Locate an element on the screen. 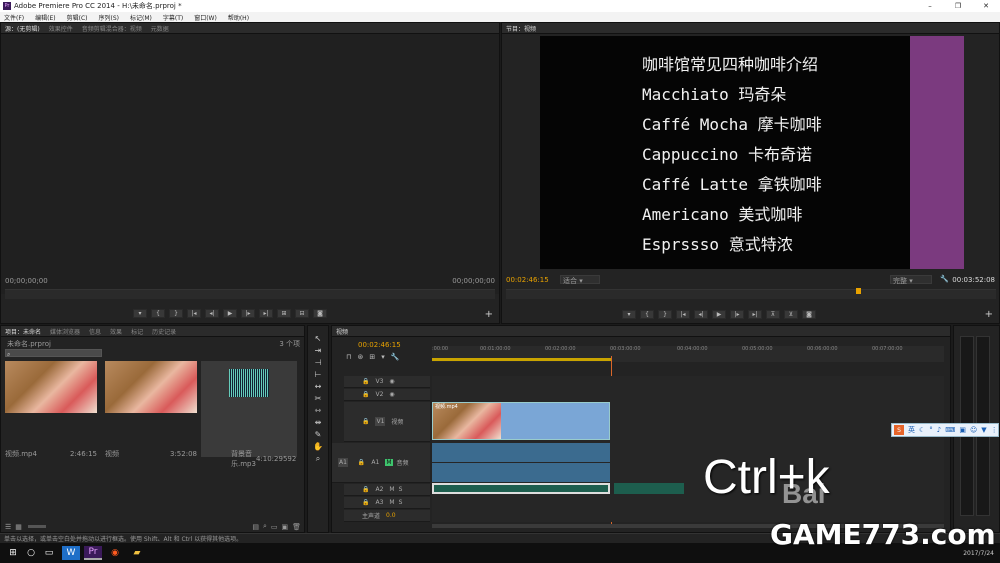  icon-view-icon: ▦ is located at coordinates (18, 527).